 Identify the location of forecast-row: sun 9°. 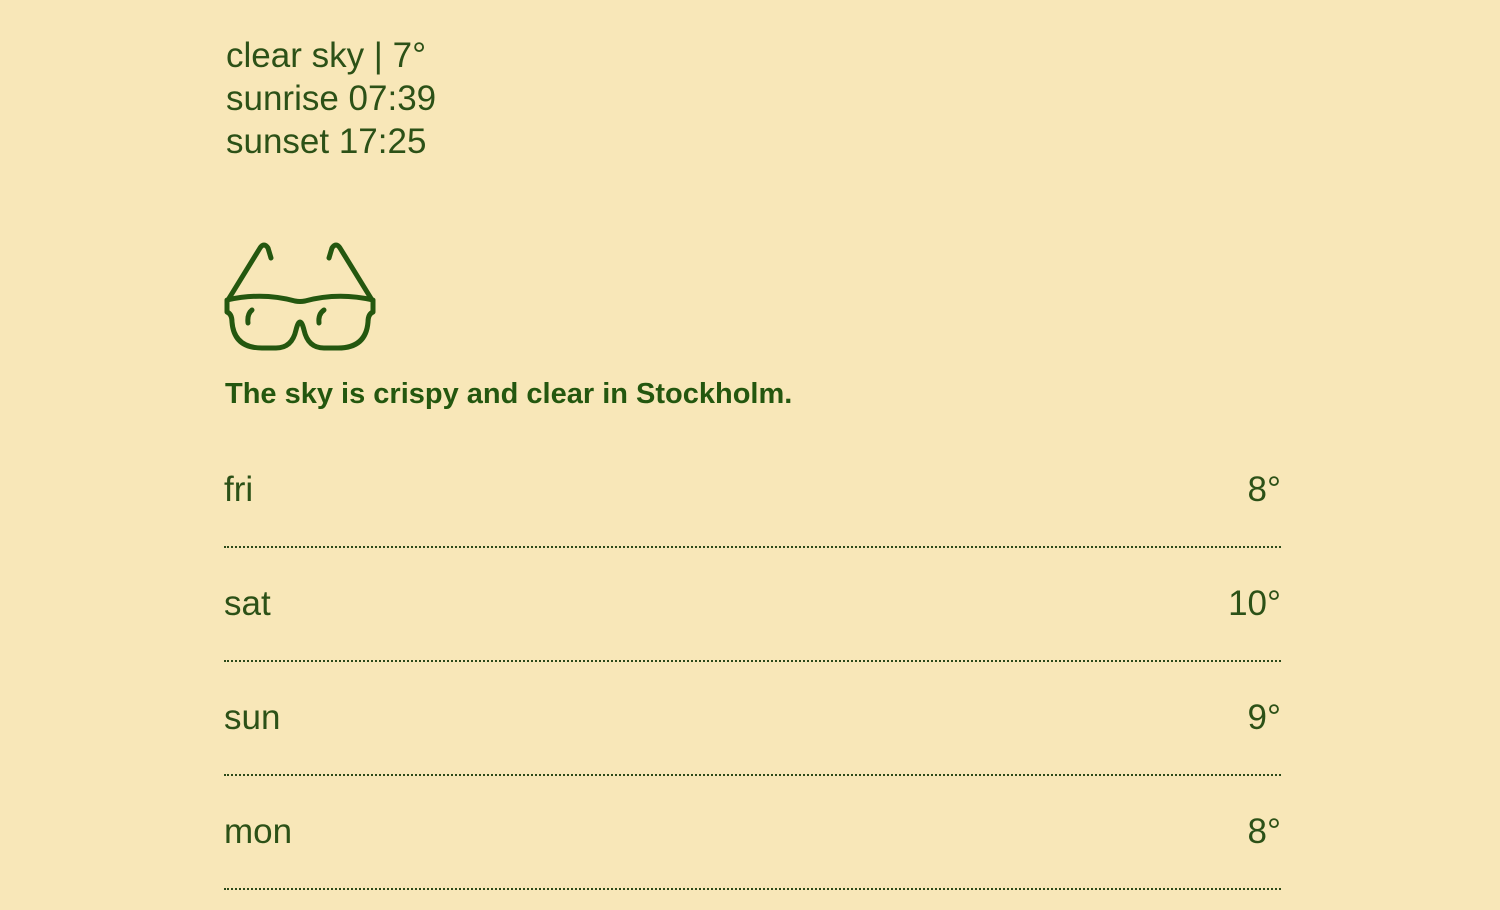
(752, 719).